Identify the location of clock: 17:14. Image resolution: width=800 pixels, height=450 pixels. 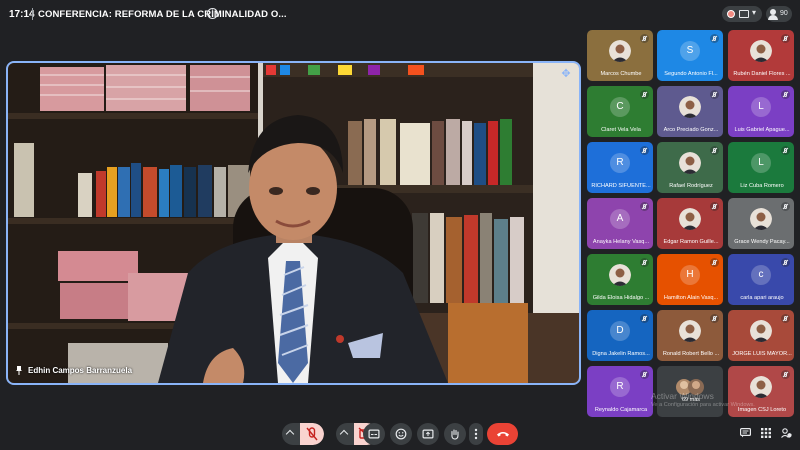
(22, 14).